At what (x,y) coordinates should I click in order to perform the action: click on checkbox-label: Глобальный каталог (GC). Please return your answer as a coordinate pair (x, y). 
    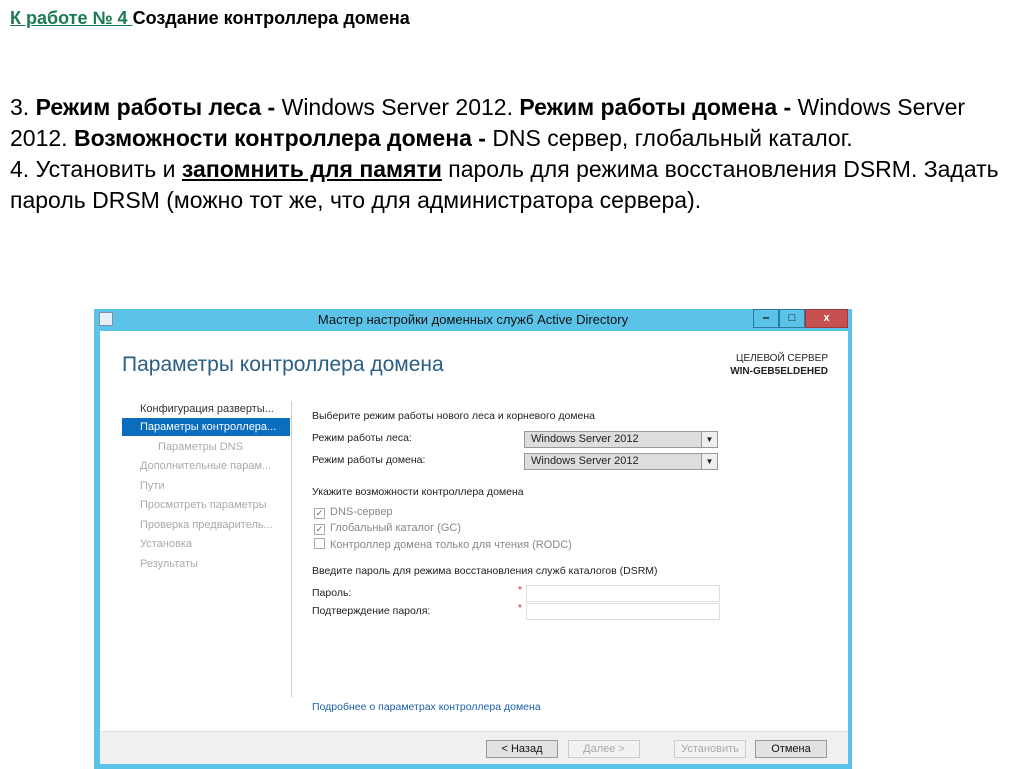
    Looking at the image, I should click on (396, 528).